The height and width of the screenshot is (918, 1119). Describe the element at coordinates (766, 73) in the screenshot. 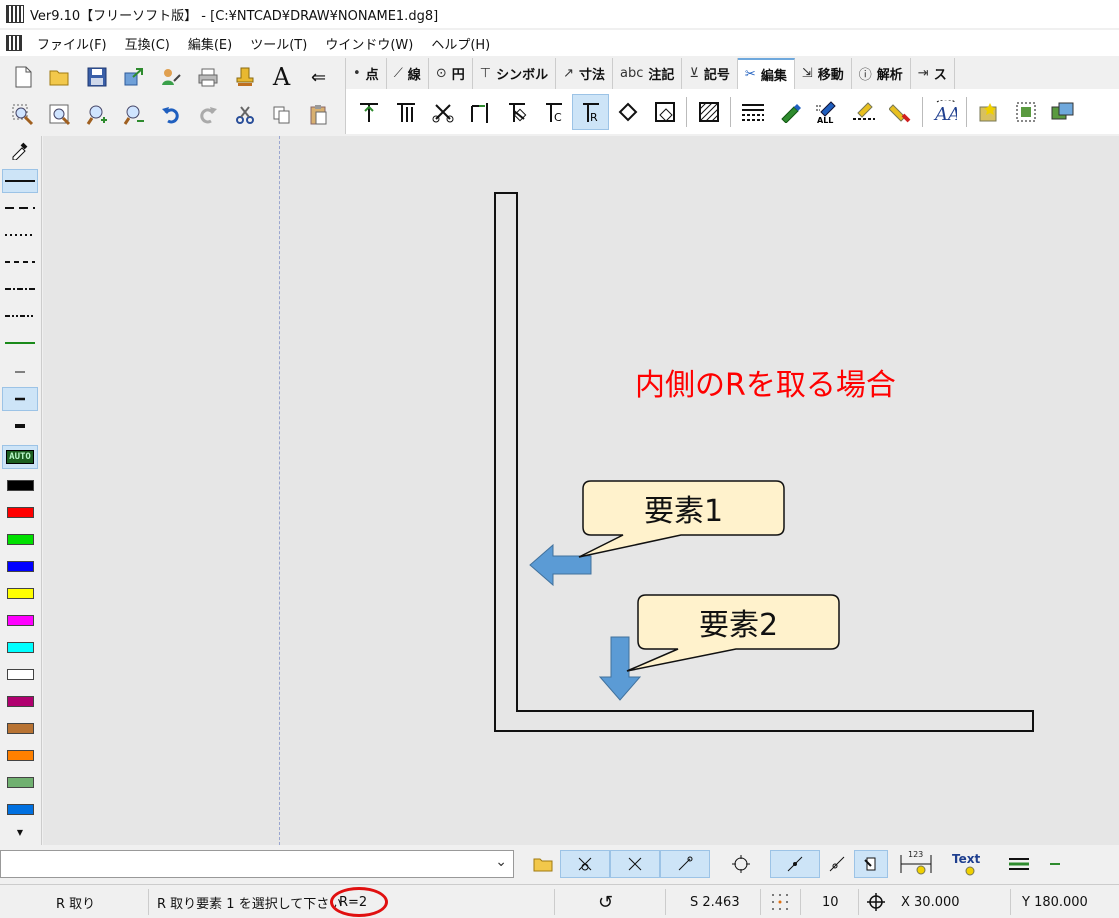

I see `tab-edit: ✂ 編集` at that location.